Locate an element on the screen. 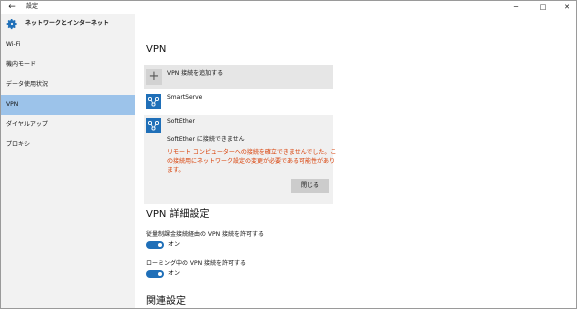 Image resolution: width=577 pixels, height=309 pixels. sidebar-header-title: ネットワークとインターネット is located at coordinates (67, 23).